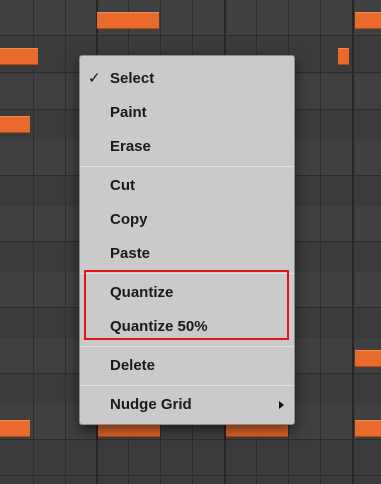 The image size is (381, 484). Describe the element at coordinates (281, 405) in the screenshot. I see `submenu-arrow-icon` at that location.